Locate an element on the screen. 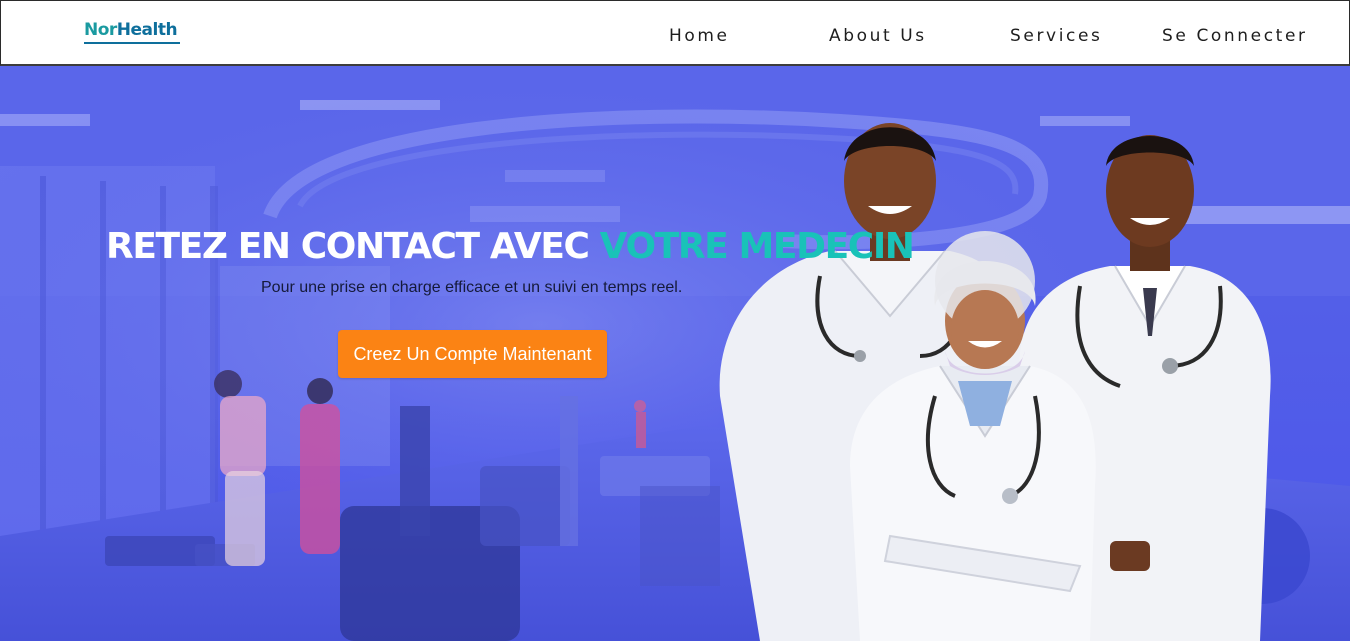 The width and height of the screenshot is (1350, 641). logo-wordmark: NorHealth is located at coordinates (131, 30).